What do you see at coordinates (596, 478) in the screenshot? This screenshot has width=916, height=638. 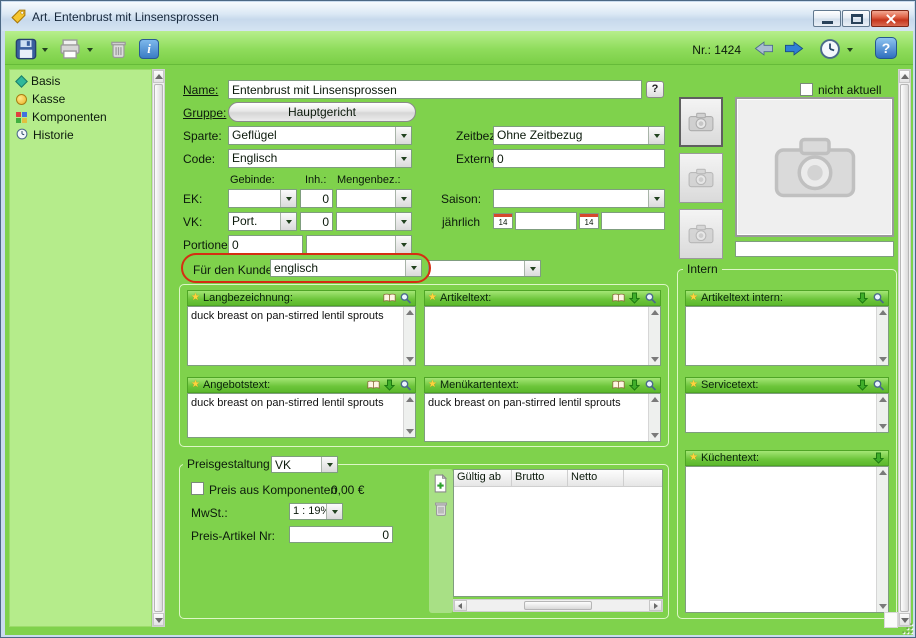 I see `col-netto: Netto` at bounding box center [596, 478].